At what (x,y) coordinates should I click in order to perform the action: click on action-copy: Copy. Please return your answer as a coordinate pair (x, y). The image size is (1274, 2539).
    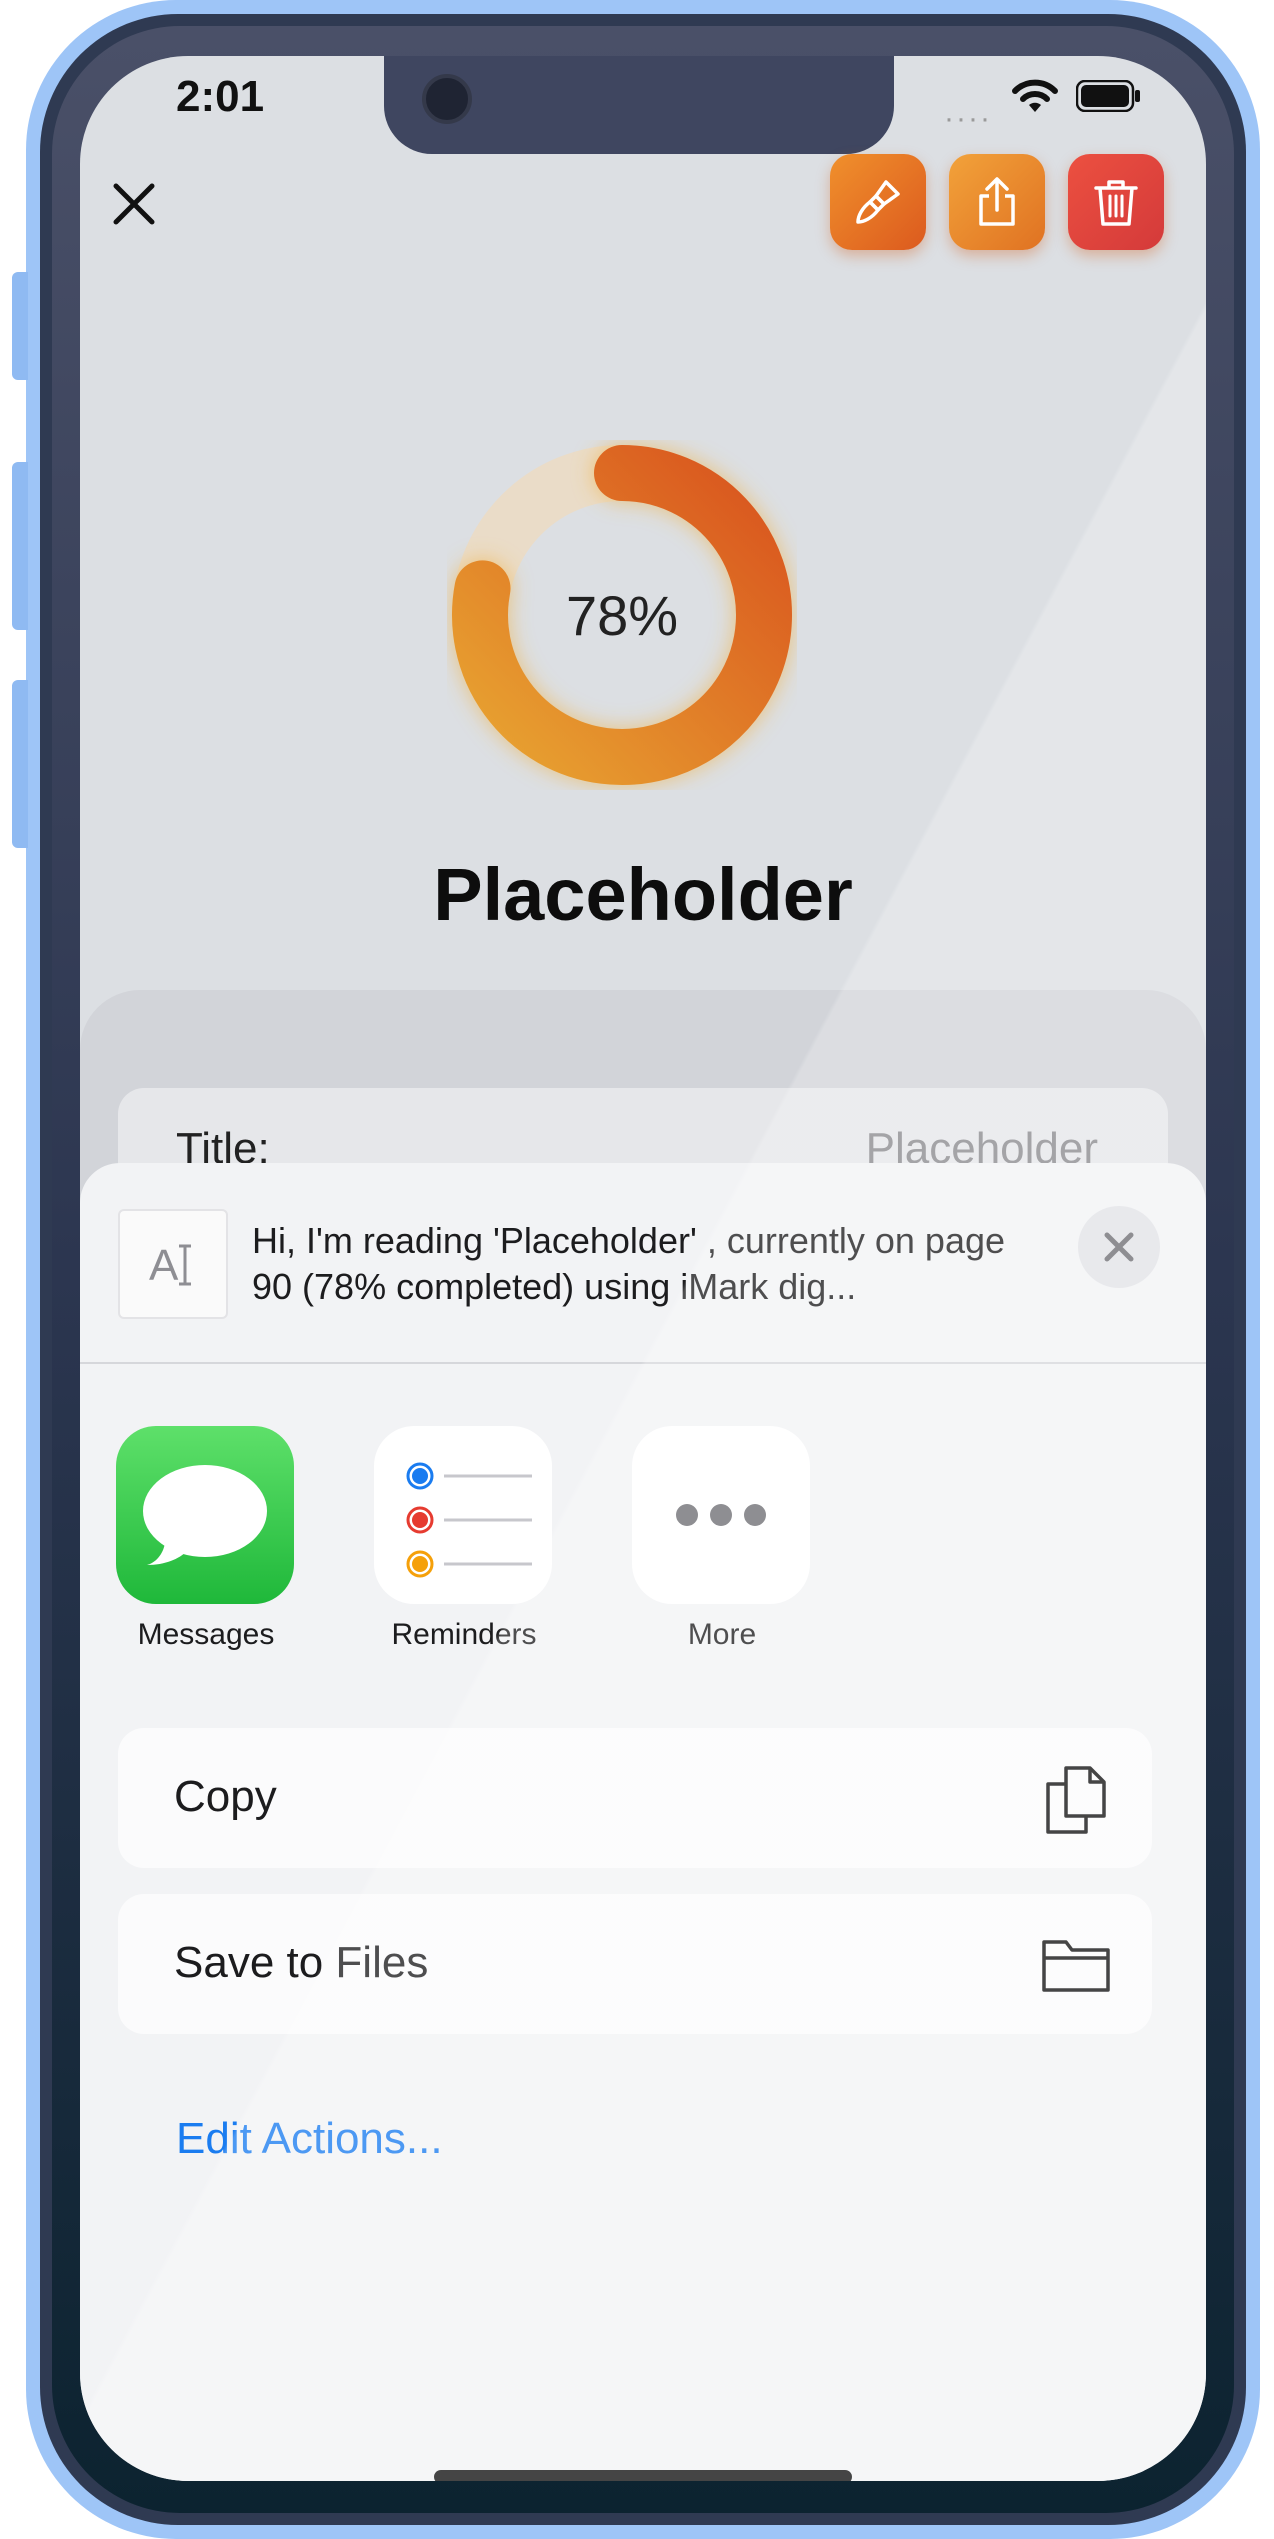
    Looking at the image, I should click on (635, 1798).